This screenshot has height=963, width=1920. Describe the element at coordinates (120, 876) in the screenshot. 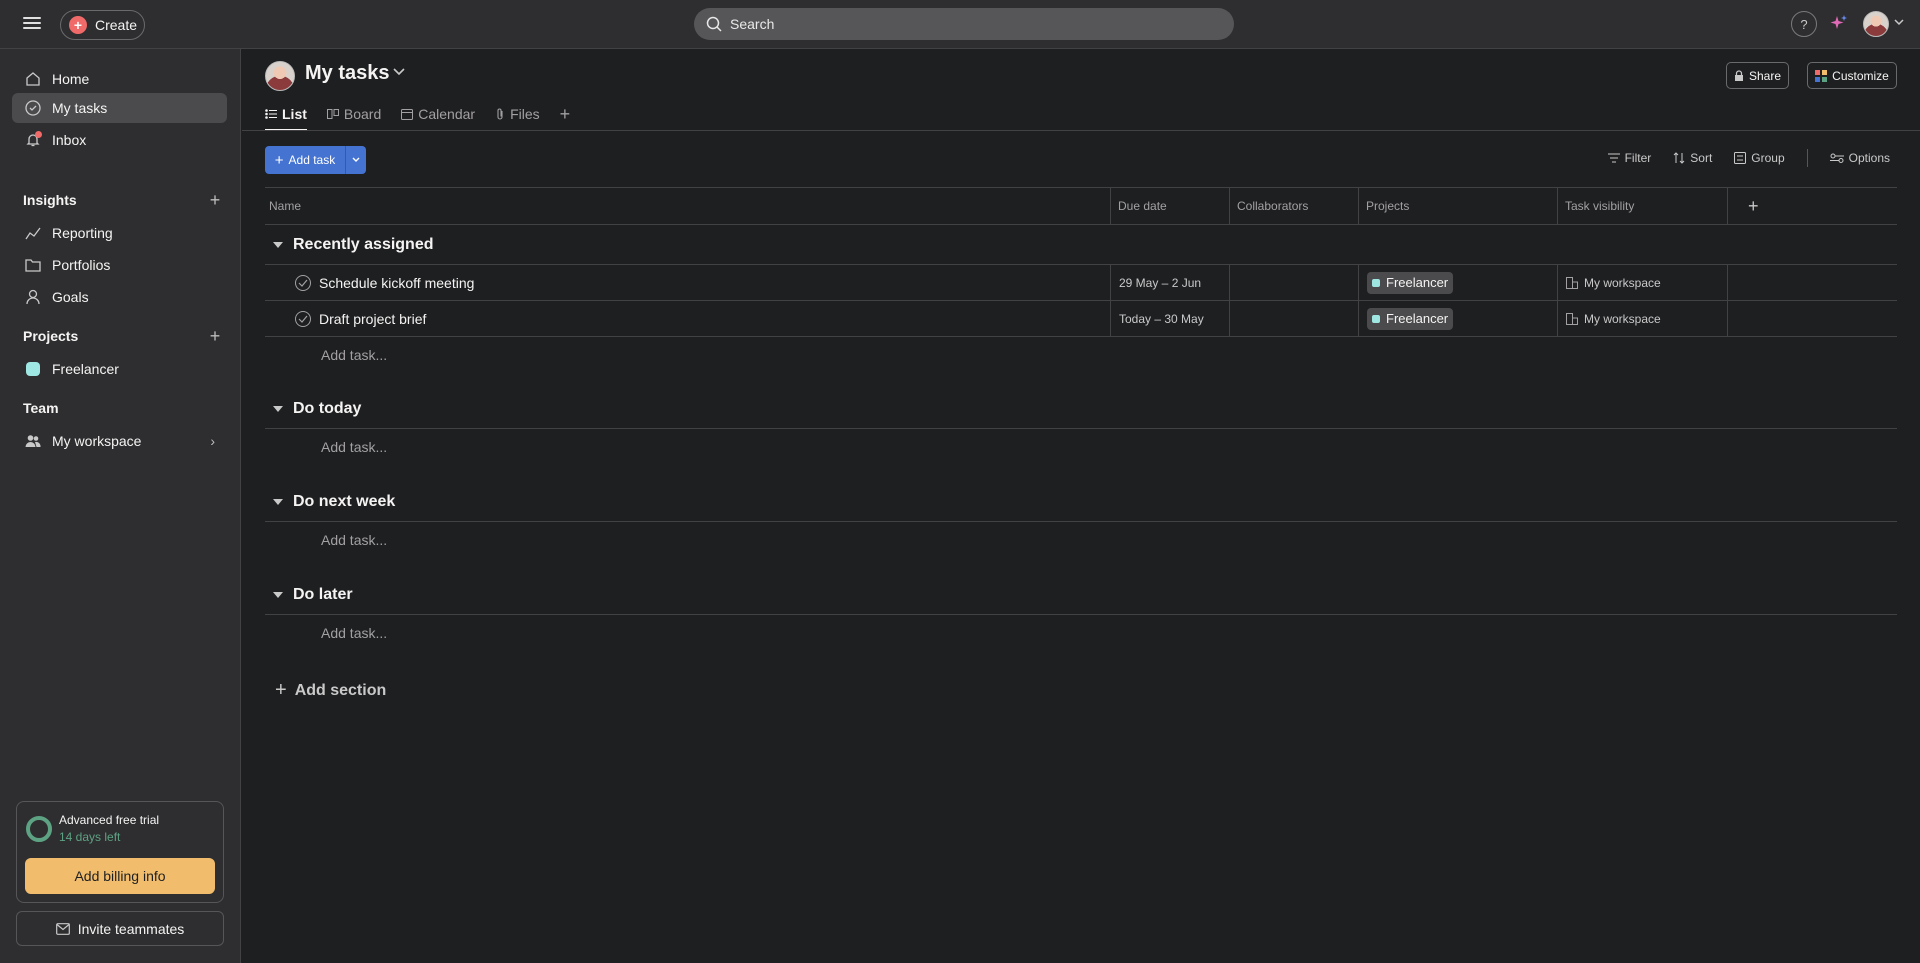

I see `add-billing-info-button: Add billing info` at that location.